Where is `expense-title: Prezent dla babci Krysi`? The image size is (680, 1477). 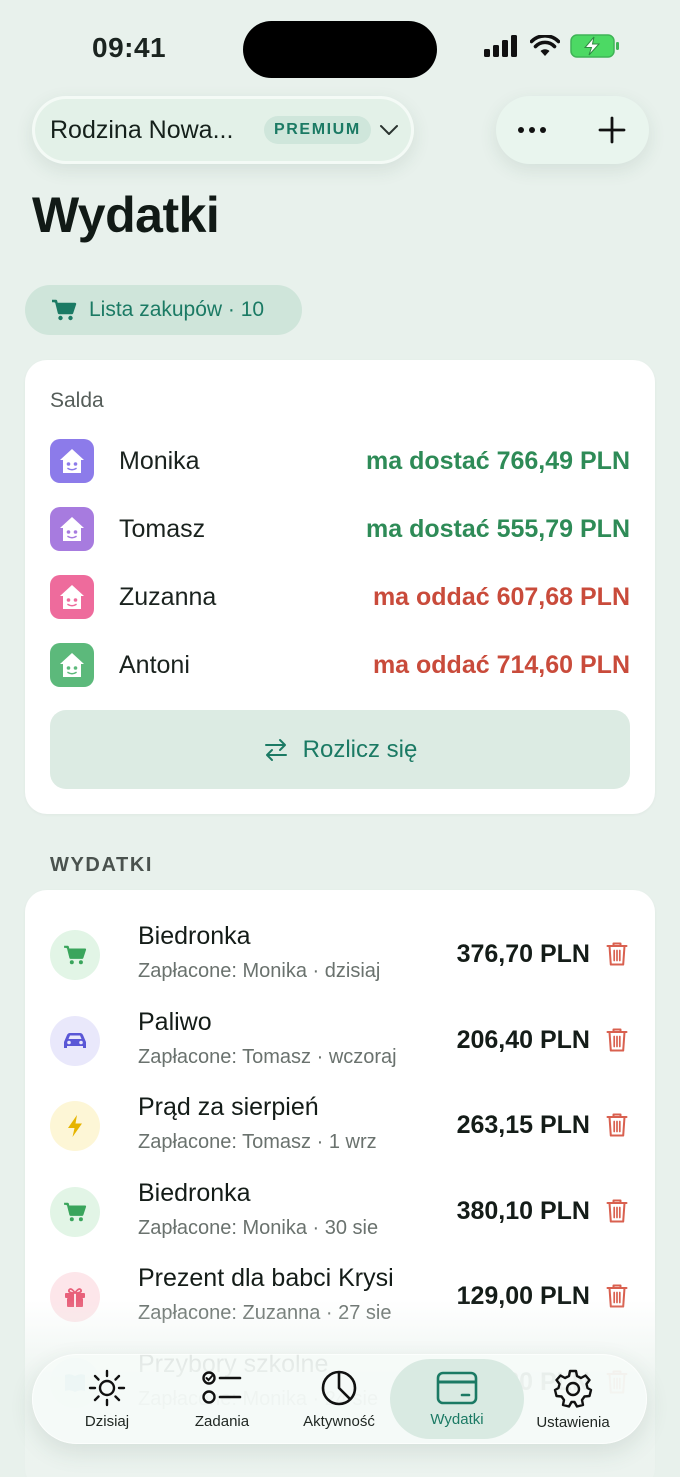
expense-title: Prezent dla babci Krysi is located at coordinates (266, 1278).